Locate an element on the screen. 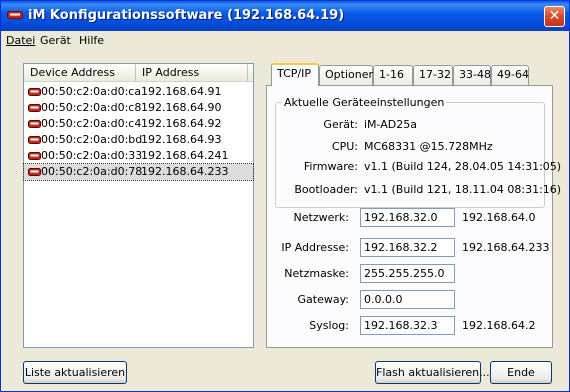 This screenshot has width=570, height=392. device-mac: 00:50:c2:0a:d0:bd is located at coordinates (92, 139).